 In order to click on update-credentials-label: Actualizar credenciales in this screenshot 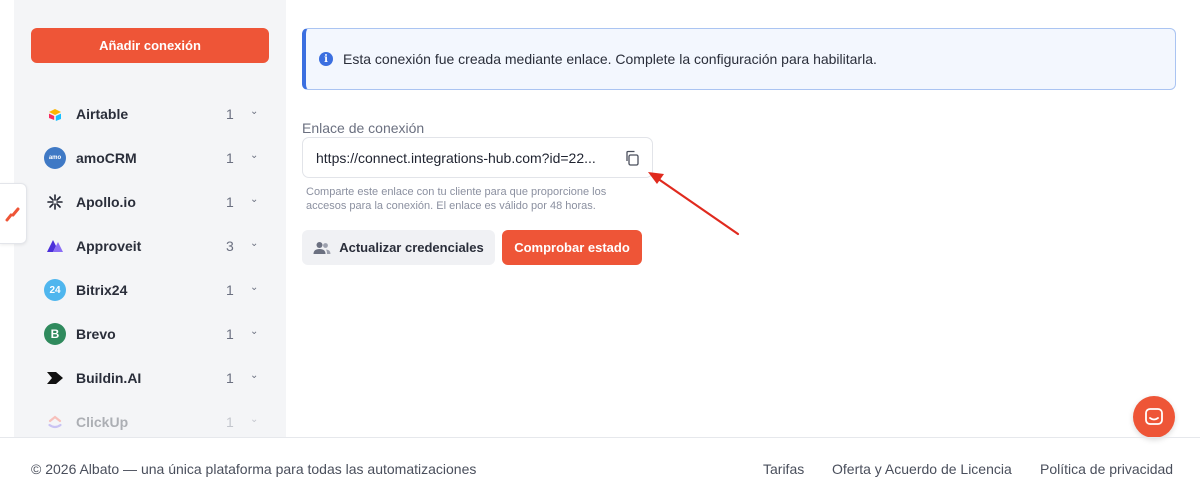, I will do `click(411, 247)`.